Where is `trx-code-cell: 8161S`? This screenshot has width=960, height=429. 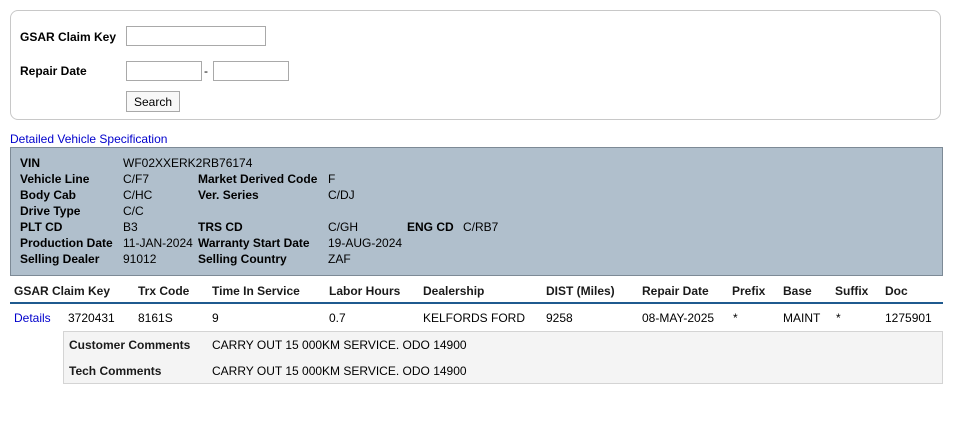 trx-code-cell: 8161S is located at coordinates (155, 318).